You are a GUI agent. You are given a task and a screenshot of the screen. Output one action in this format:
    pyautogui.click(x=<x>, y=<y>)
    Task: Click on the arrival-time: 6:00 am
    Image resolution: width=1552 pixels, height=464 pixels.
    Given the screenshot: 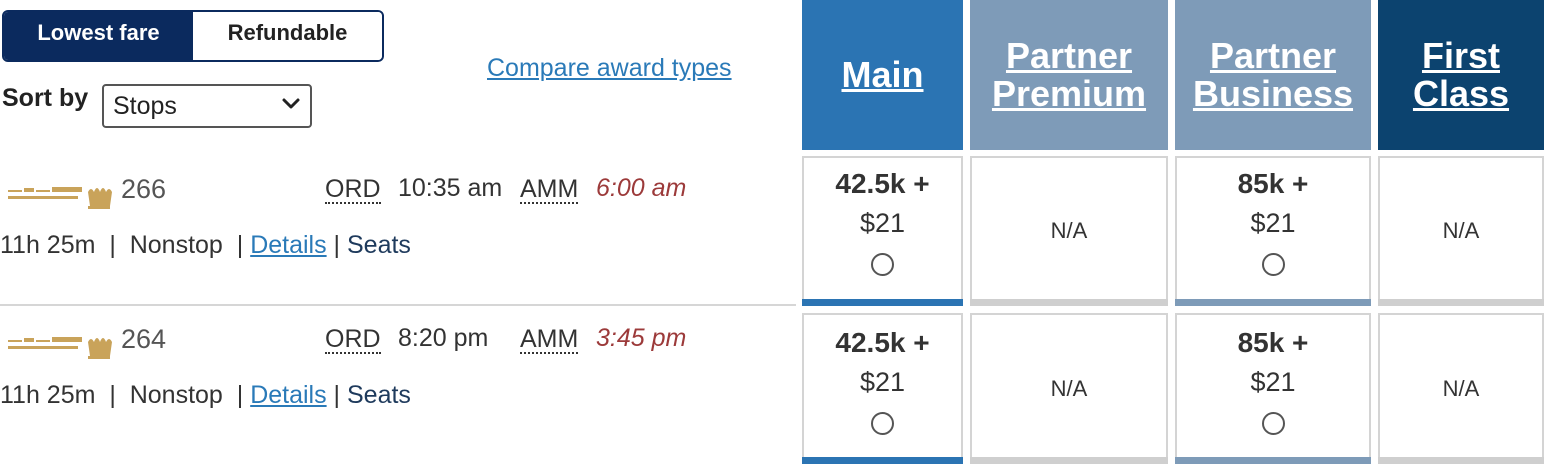 What is the action you would take?
    pyautogui.click(x=641, y=188)
    